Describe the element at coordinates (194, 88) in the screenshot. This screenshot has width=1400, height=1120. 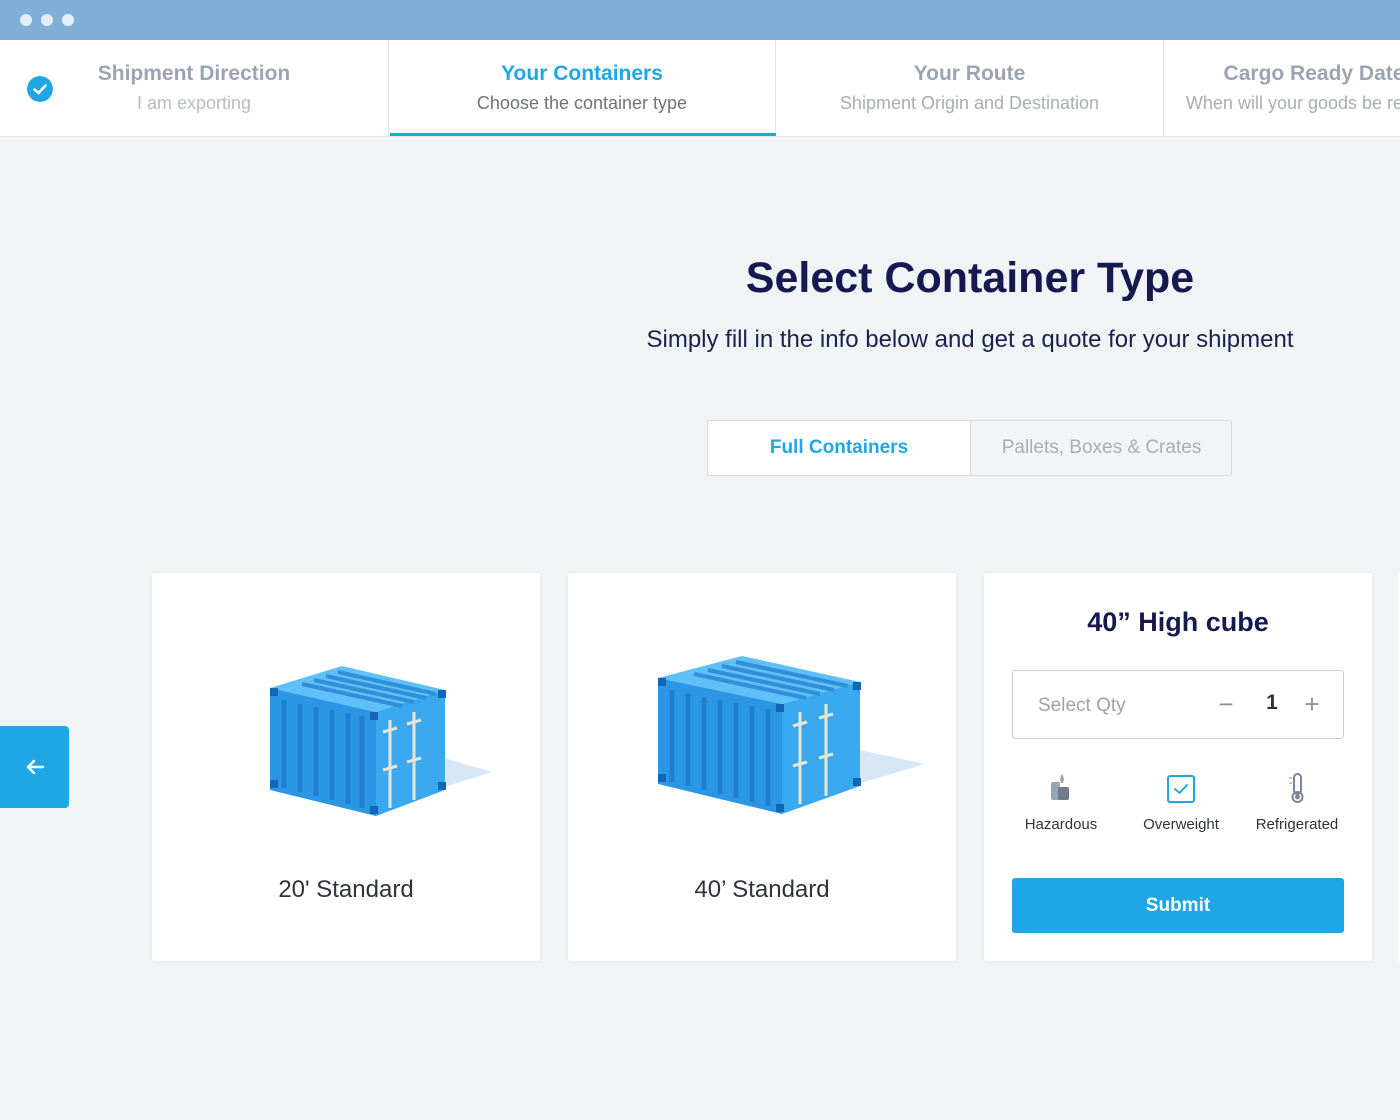
I see `step-shipment-direction: Shipment Direction I am exporting` at that location.